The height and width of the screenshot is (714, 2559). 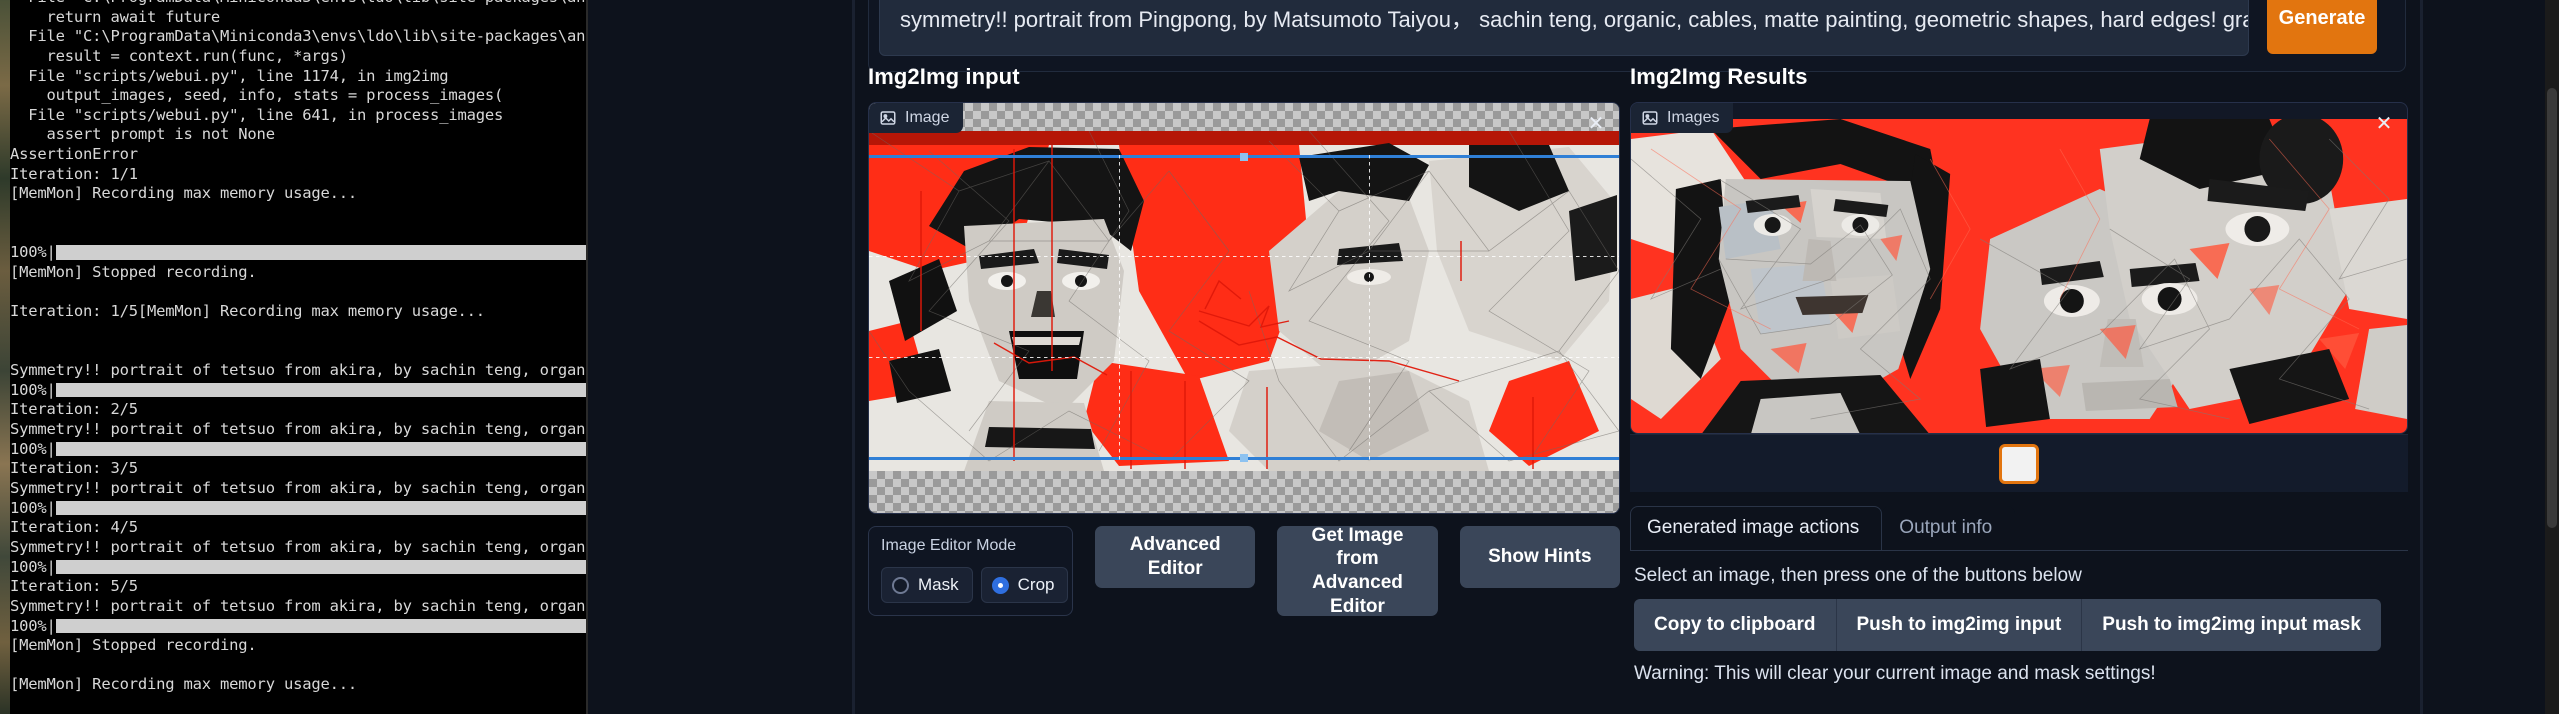 I want to click on copy-to-clipboard-button: Copy to clipboard, so click(x=1735, y=625).